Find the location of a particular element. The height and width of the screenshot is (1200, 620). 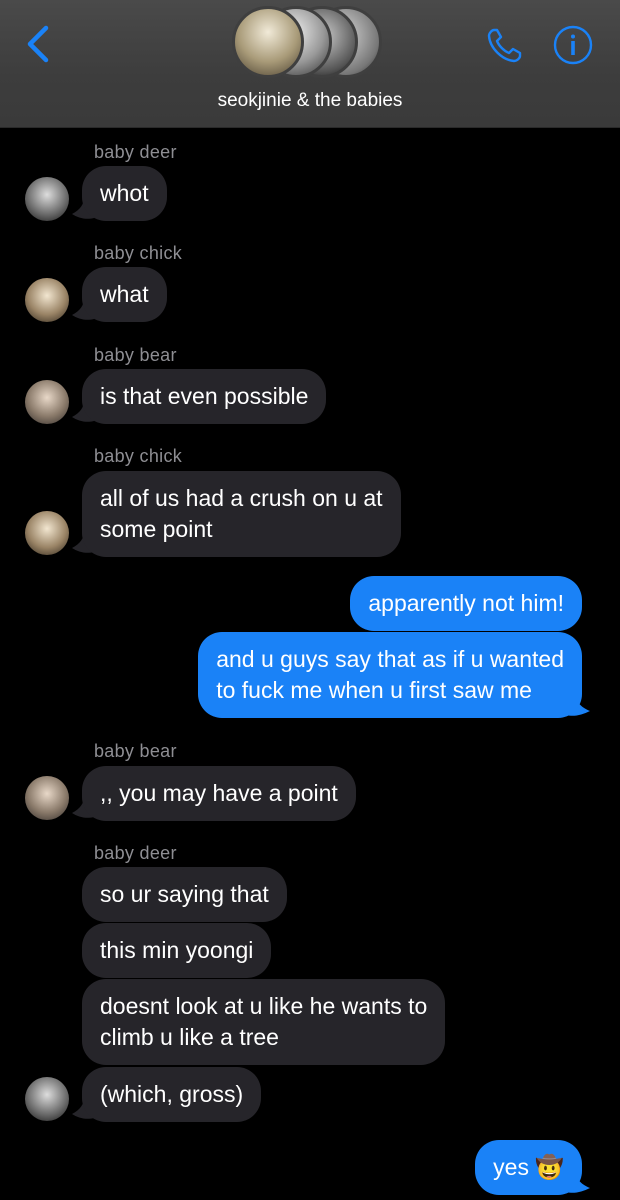

message-bubble: (which, gross) is located at coordinates (172, 1094).